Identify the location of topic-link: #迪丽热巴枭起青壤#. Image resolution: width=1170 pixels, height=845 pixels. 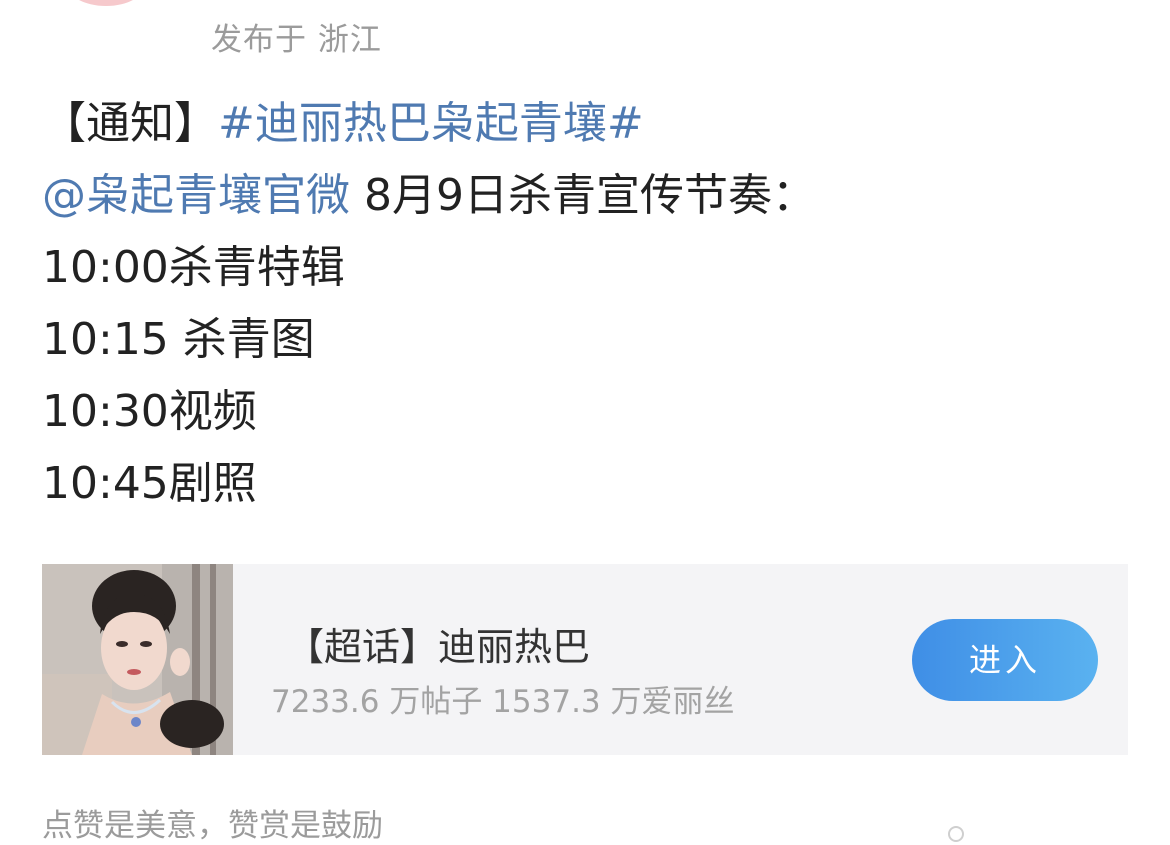
(431, 123).